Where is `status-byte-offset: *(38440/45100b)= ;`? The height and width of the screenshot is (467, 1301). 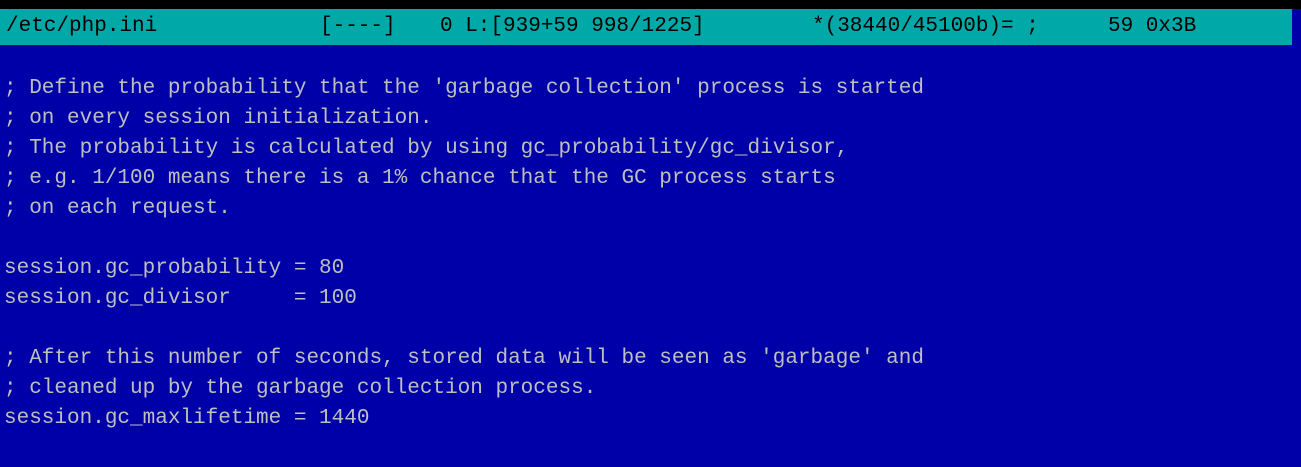 status-byte-offset: *(38440/45100b)= ; is located at coordinates (925, 26).